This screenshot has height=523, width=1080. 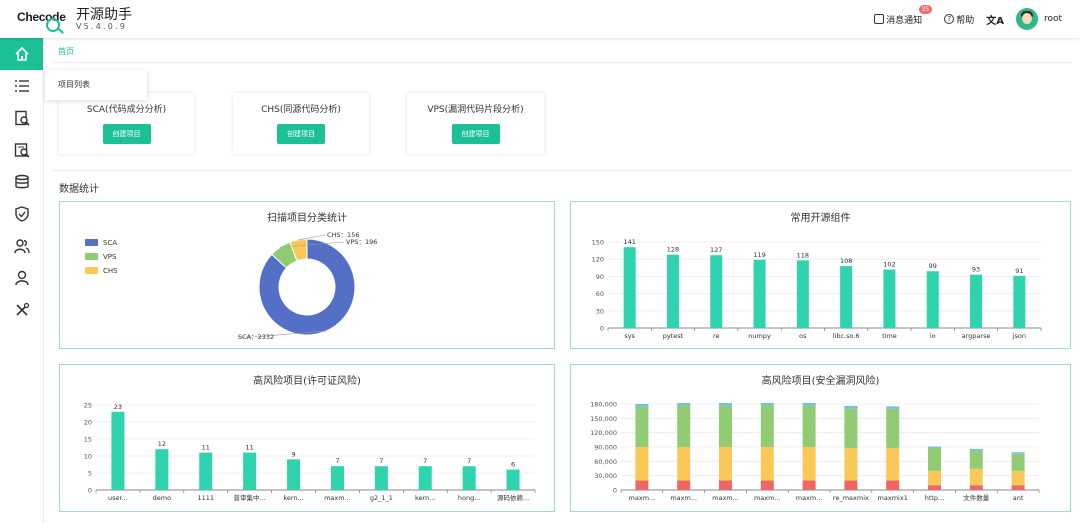 I want to click on sidebar, so click(x=22, y=280).